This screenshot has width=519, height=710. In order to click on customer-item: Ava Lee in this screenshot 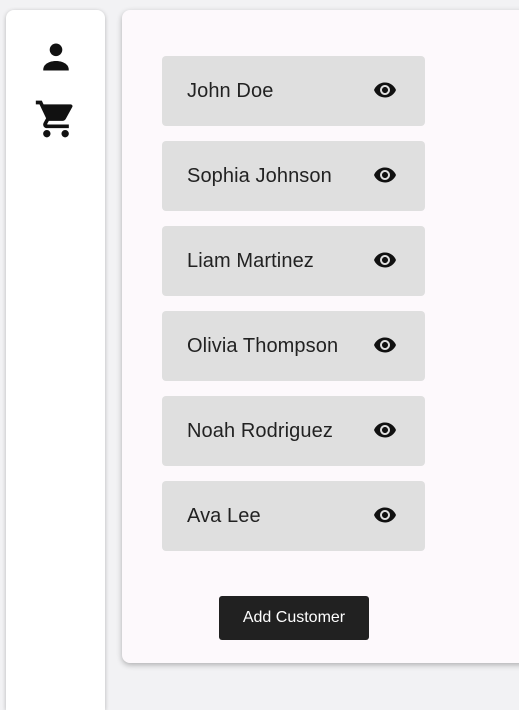, I will do `click(293, 516)`.